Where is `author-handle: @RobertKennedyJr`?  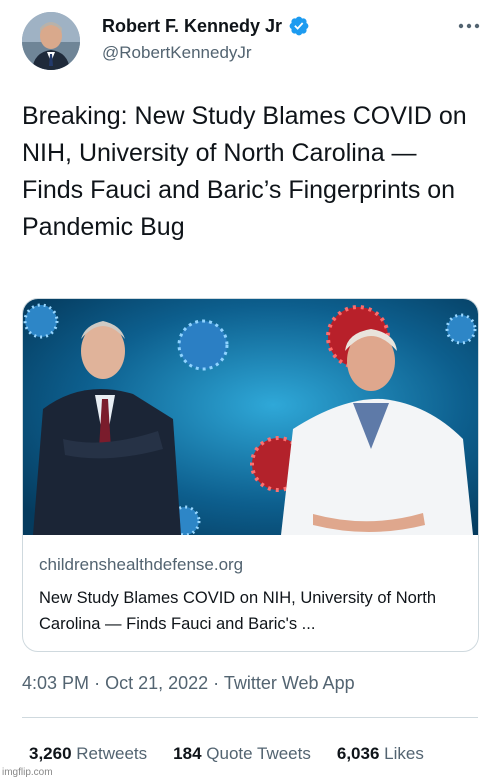
author-handle: @RobertKennedyJr is located at coordinates (177, 53).